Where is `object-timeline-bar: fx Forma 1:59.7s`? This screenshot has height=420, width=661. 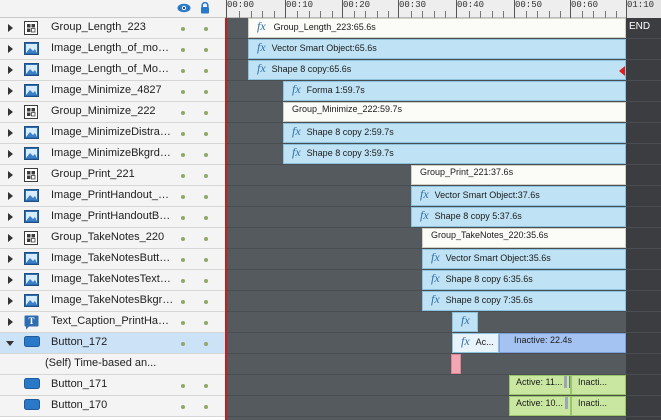
object-timeline-bar: fx Forma 1:59.7s is located at coordinates (454, 91).